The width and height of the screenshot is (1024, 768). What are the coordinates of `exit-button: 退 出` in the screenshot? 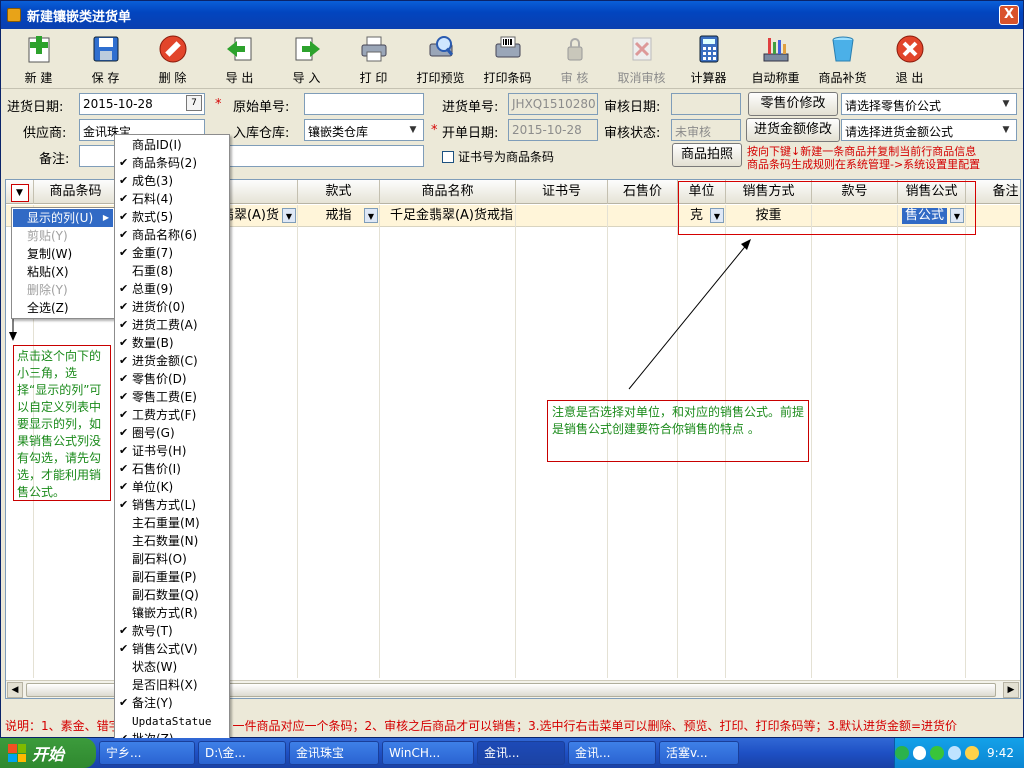 It's located at (909, 60).